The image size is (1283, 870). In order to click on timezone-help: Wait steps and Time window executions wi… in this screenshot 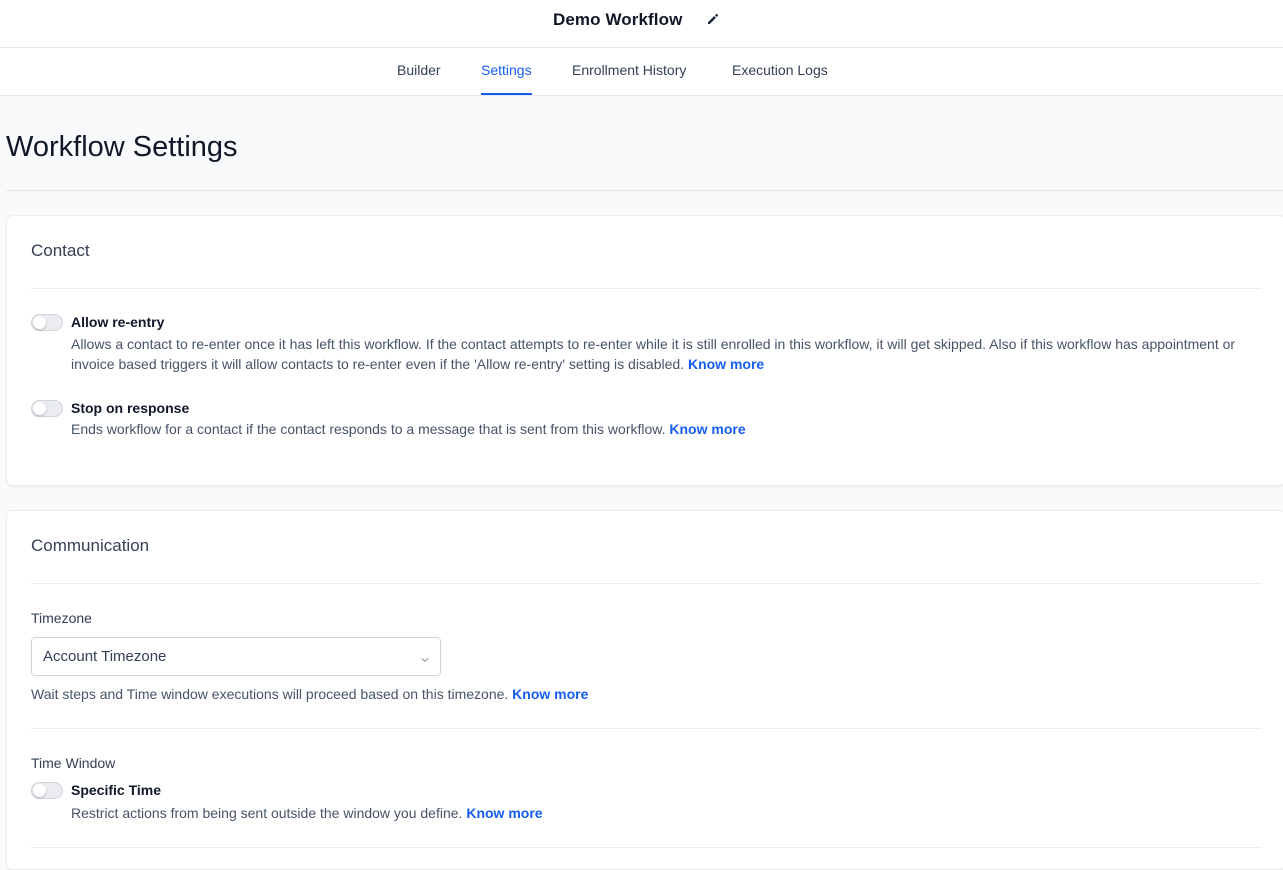, I will do `click(309, 694)`.